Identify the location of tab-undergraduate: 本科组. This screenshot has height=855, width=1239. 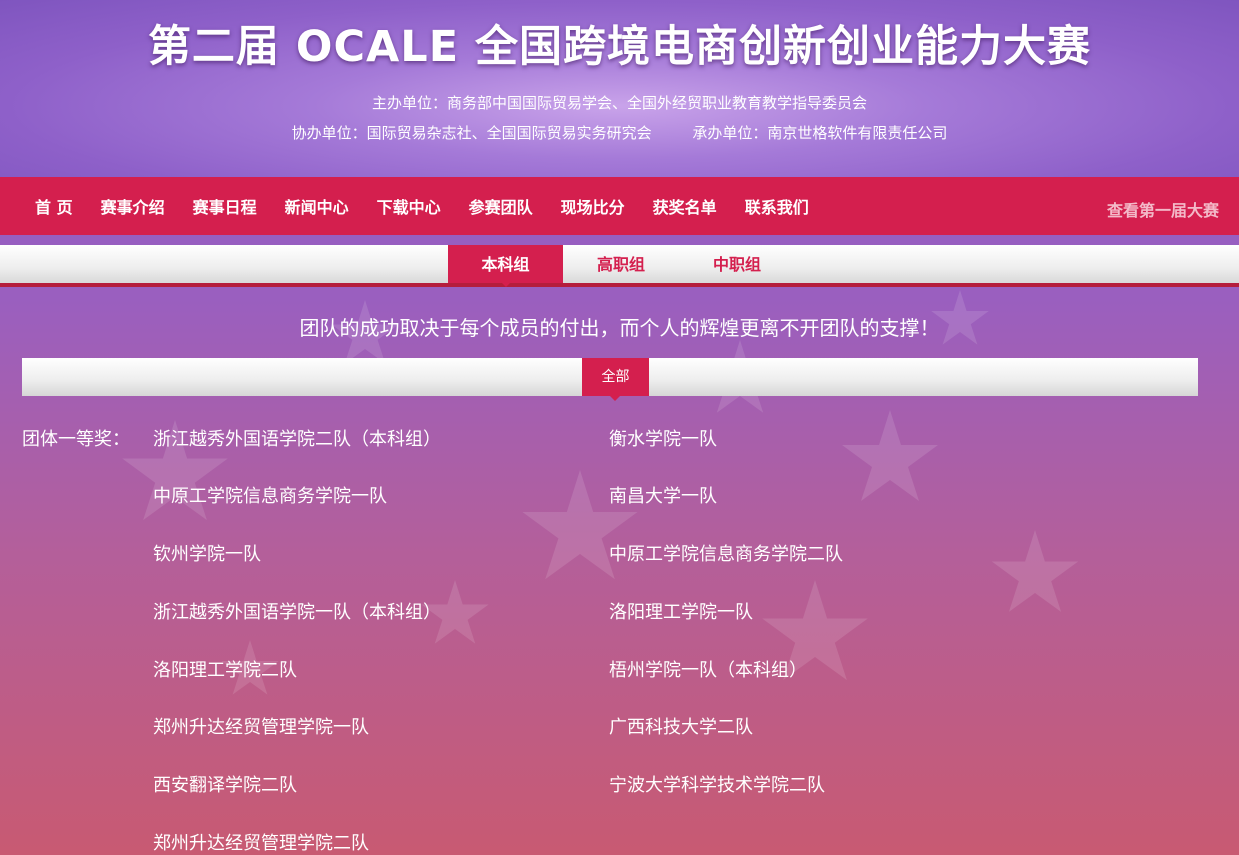
(505, 266).